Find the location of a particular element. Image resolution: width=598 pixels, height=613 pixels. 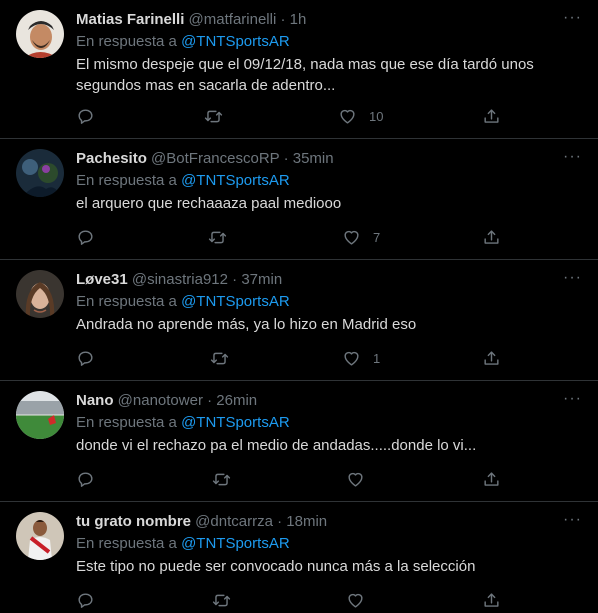

tweet-header: tu grato nombre @dntcarrza · 18min is located at coordinates (330, 522).